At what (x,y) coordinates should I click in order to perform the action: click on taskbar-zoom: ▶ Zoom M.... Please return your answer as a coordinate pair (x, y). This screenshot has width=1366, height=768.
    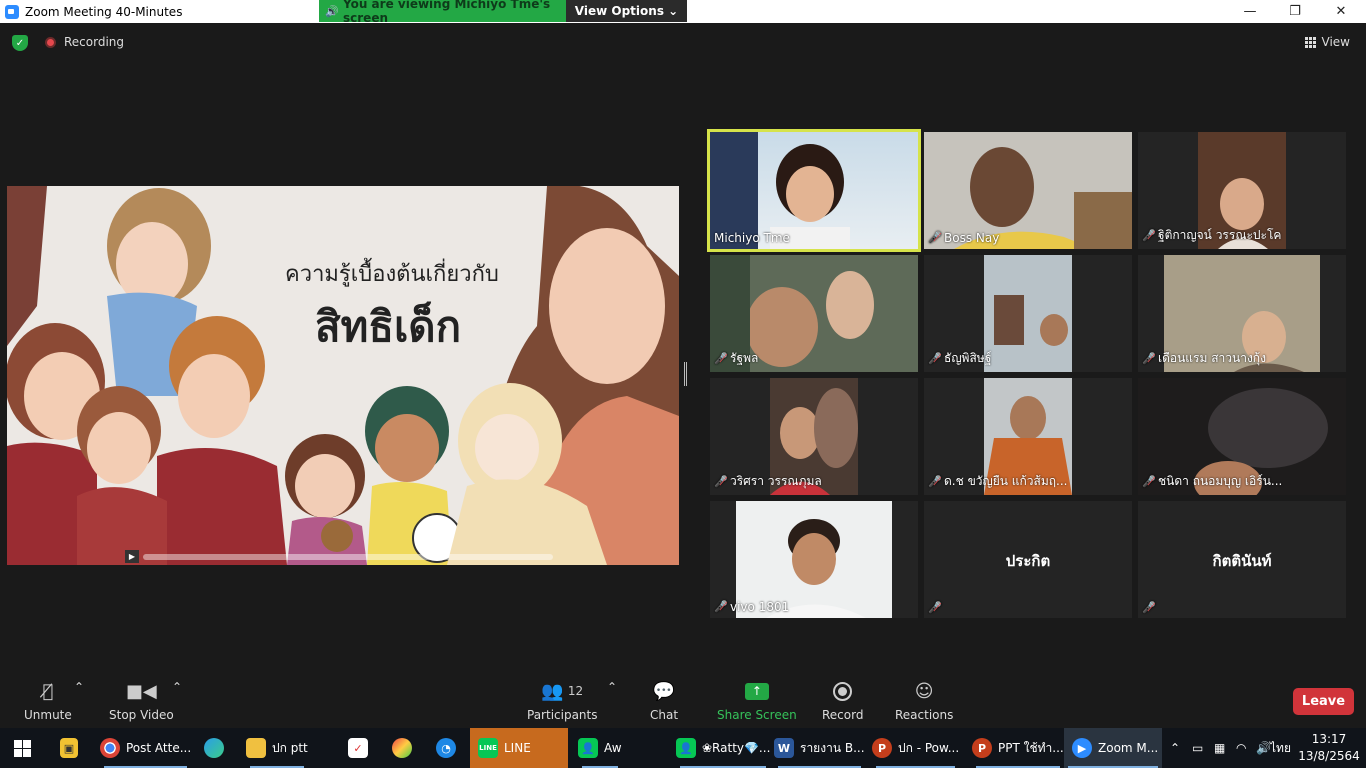
    Looking at the image, I should click on (1113, 748).